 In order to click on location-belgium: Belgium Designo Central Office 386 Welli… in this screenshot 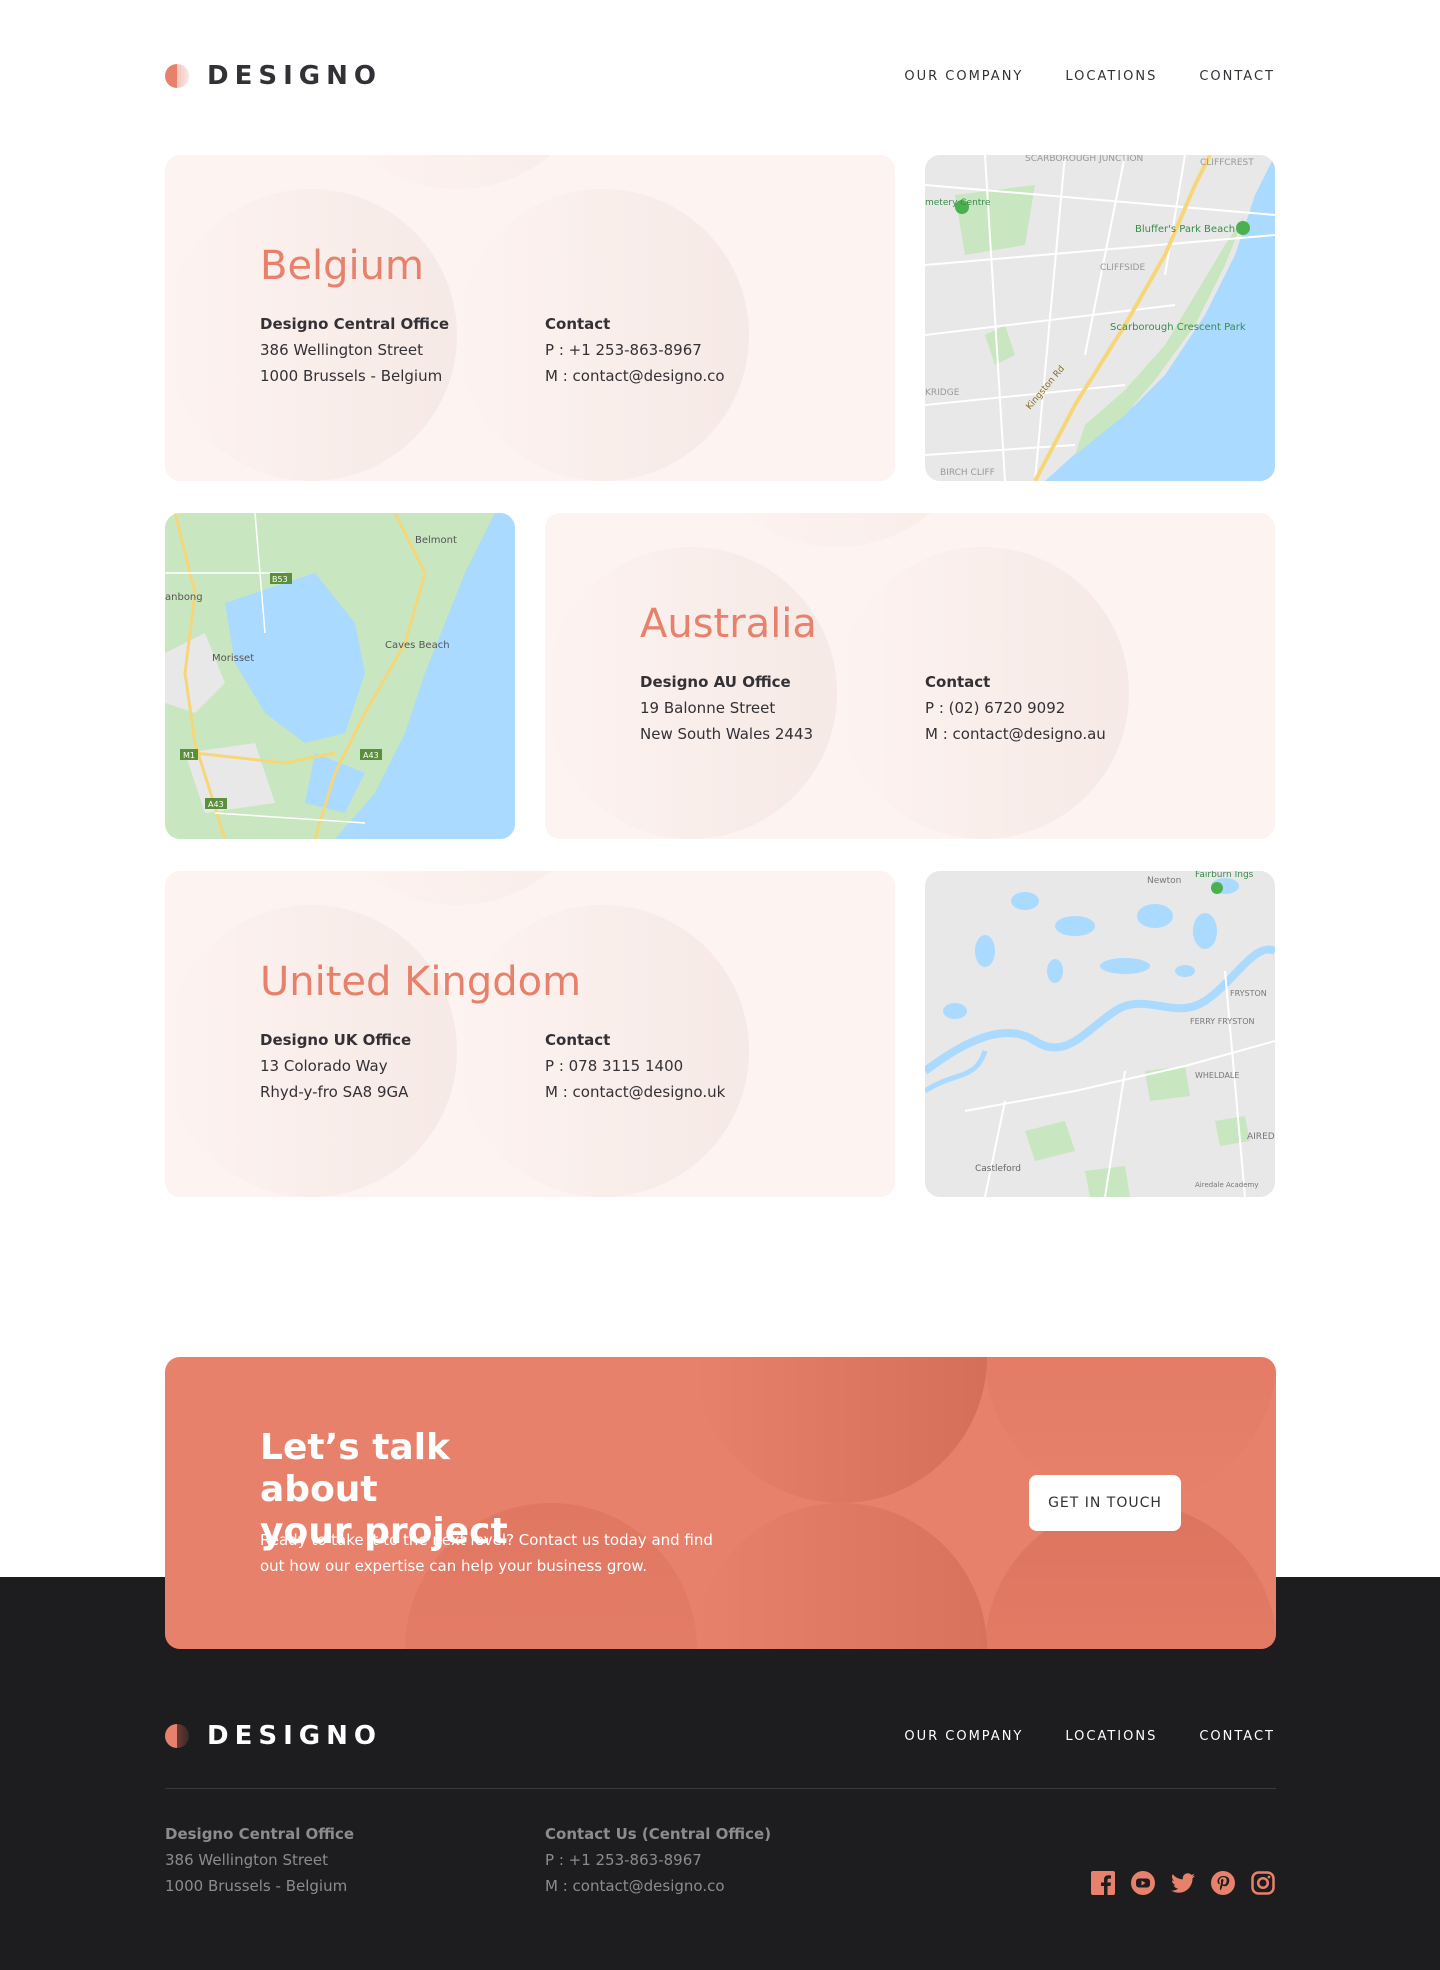, I will do `click(720, 318)`.